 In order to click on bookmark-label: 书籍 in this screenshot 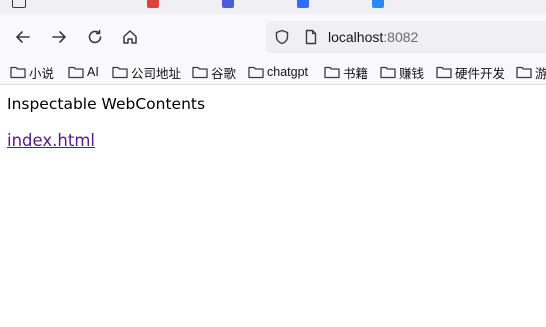, I will do `click(356, 73)`.